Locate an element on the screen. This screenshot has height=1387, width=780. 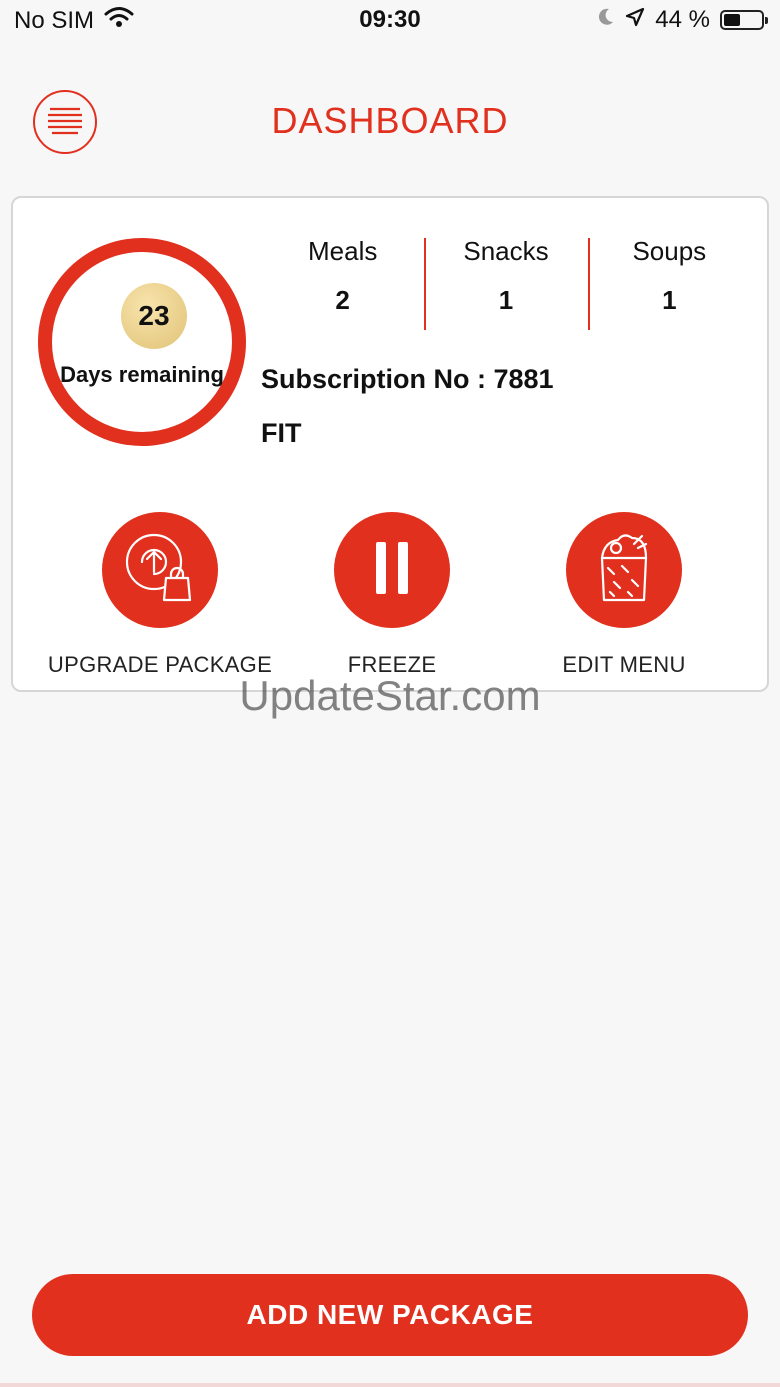
freeze-button: FREEZE is located at coordinates (392, 595).